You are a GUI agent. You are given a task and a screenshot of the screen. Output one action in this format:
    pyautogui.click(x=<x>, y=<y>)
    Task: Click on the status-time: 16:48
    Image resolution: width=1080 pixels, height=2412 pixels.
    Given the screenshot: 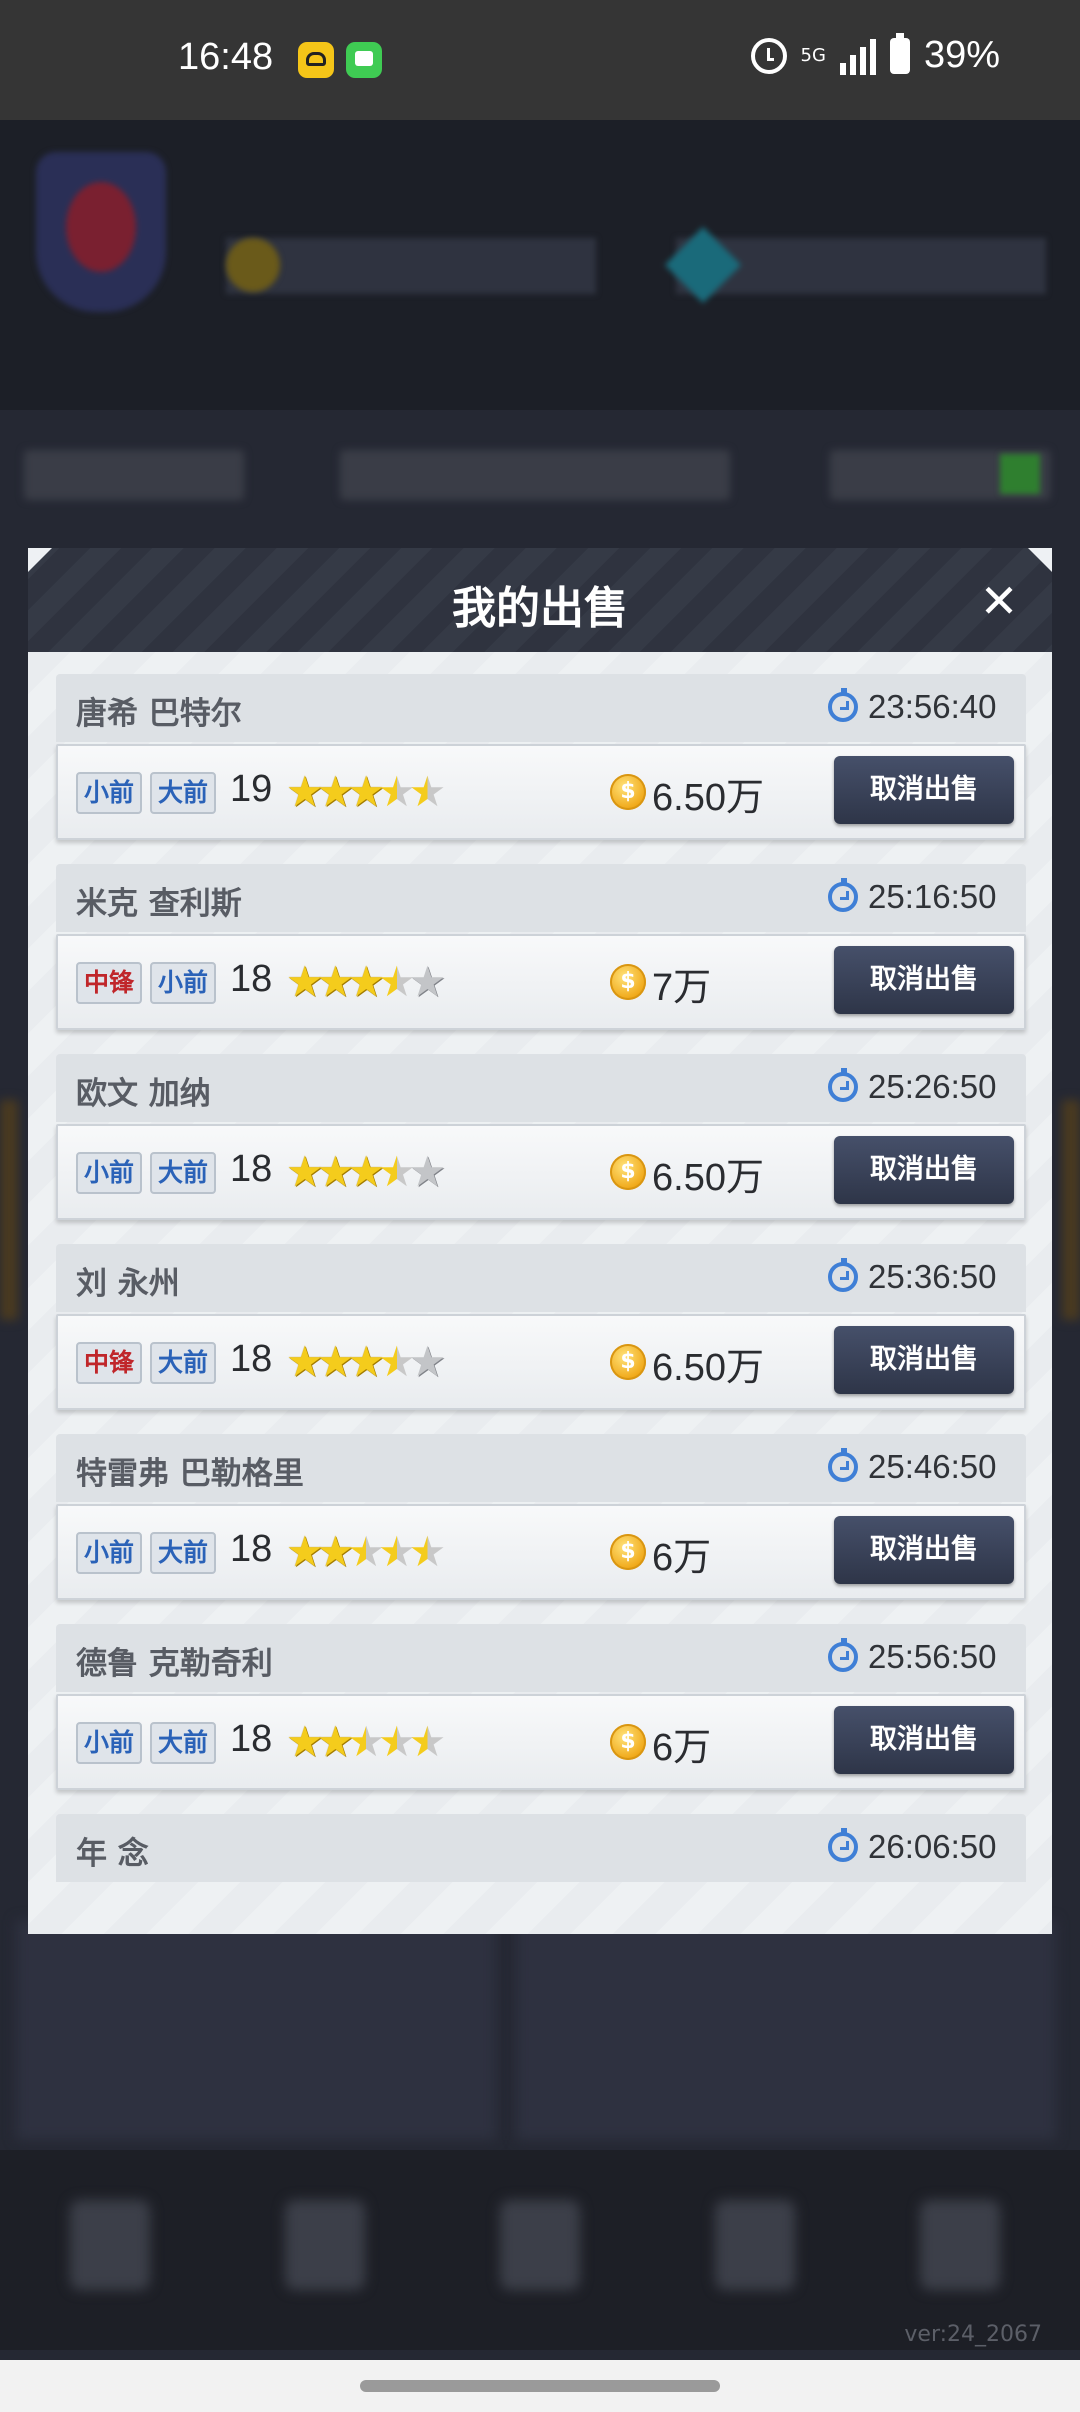 What is the action you would take?
    pyautogui.click(x=226, y=57)
    